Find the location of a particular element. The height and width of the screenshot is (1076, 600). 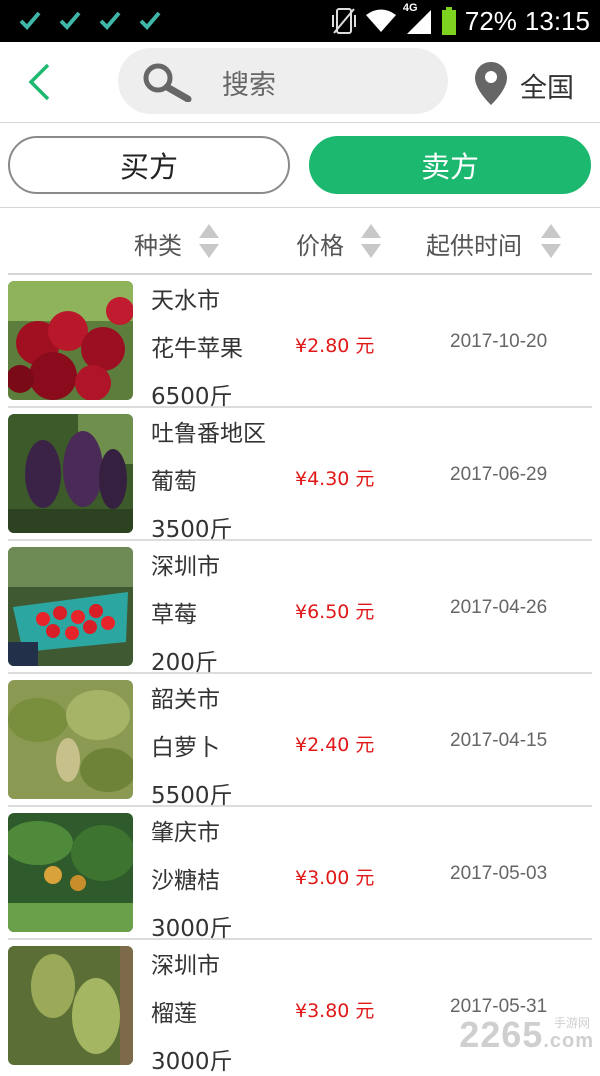

listing-price: ¥3.80 元 is located at coordinates (335, 1011).